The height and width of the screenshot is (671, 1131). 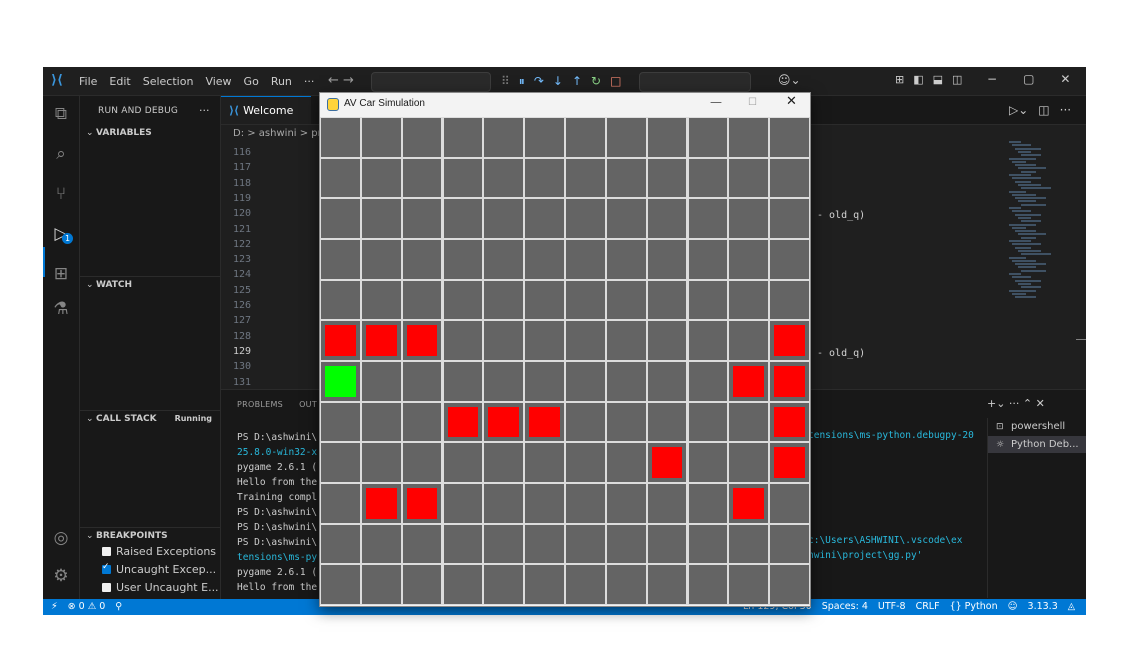 I want to click on call-stack-section: ⌄ CALL STACK Running, so click(x=150, y=418).